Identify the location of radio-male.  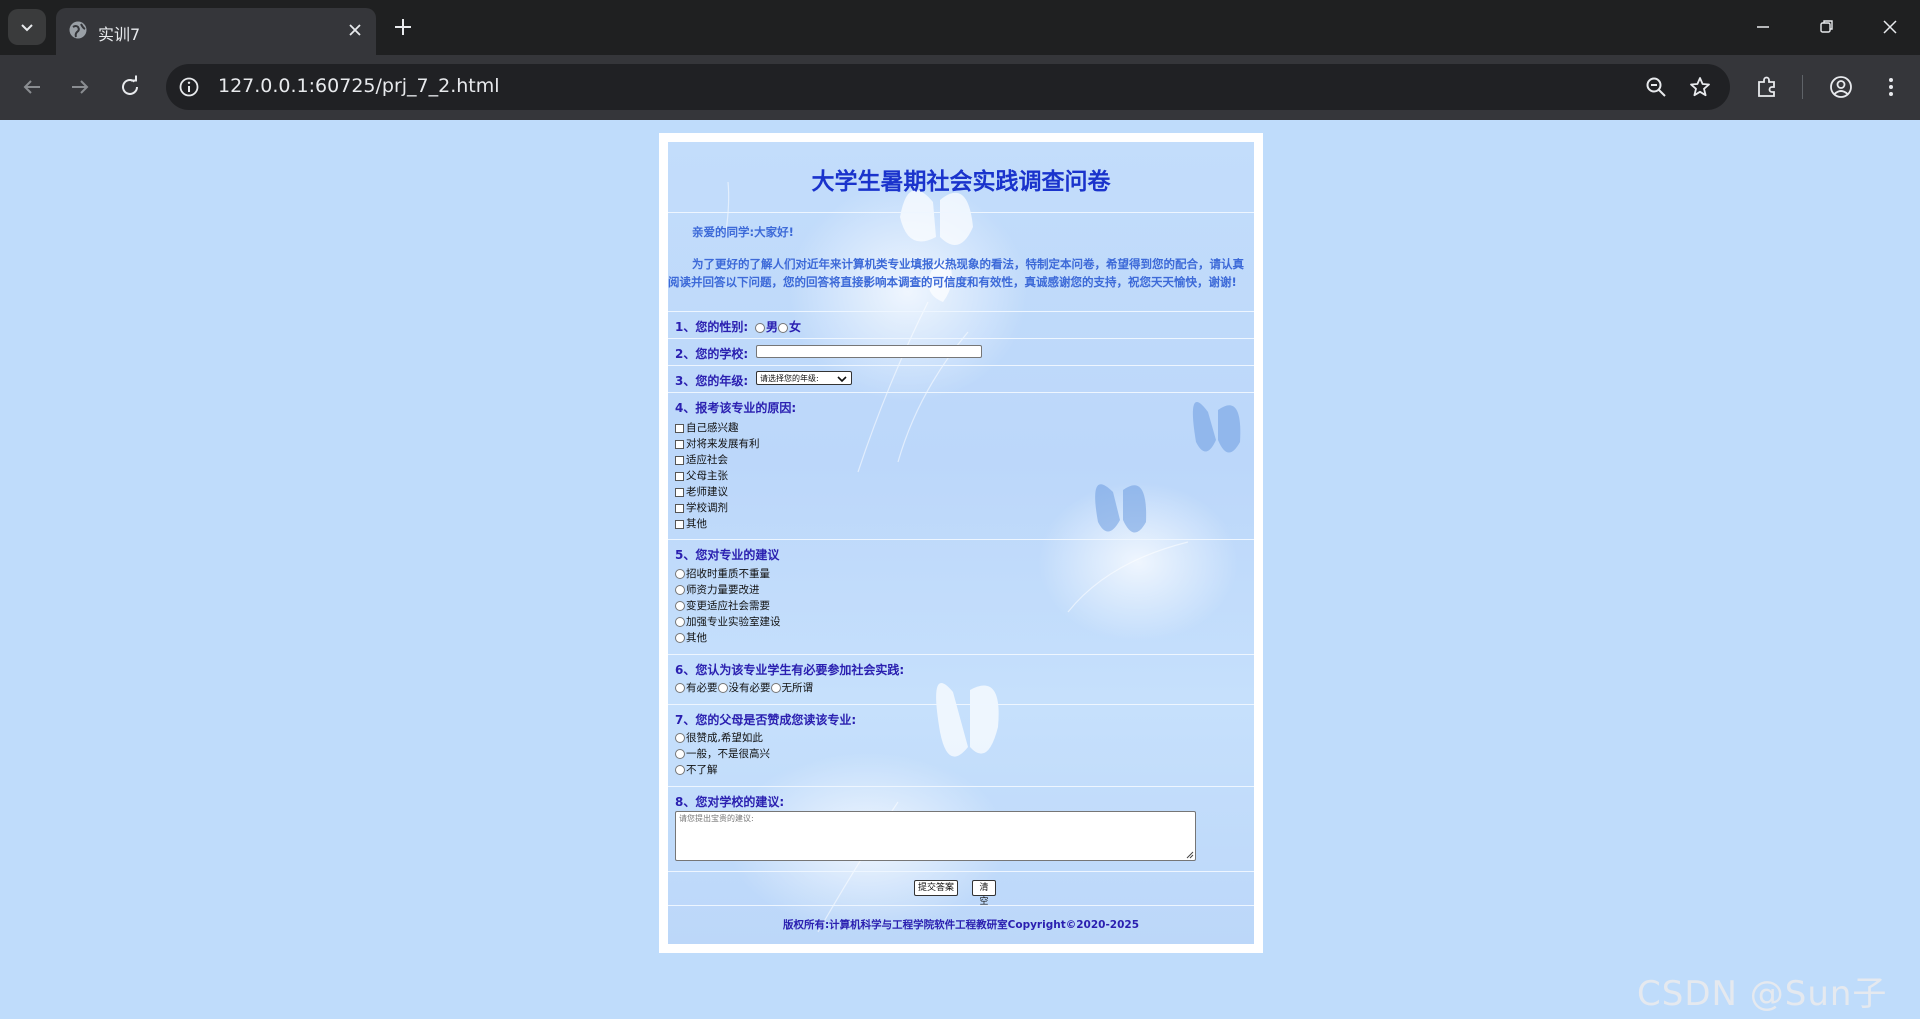
(760, 327).